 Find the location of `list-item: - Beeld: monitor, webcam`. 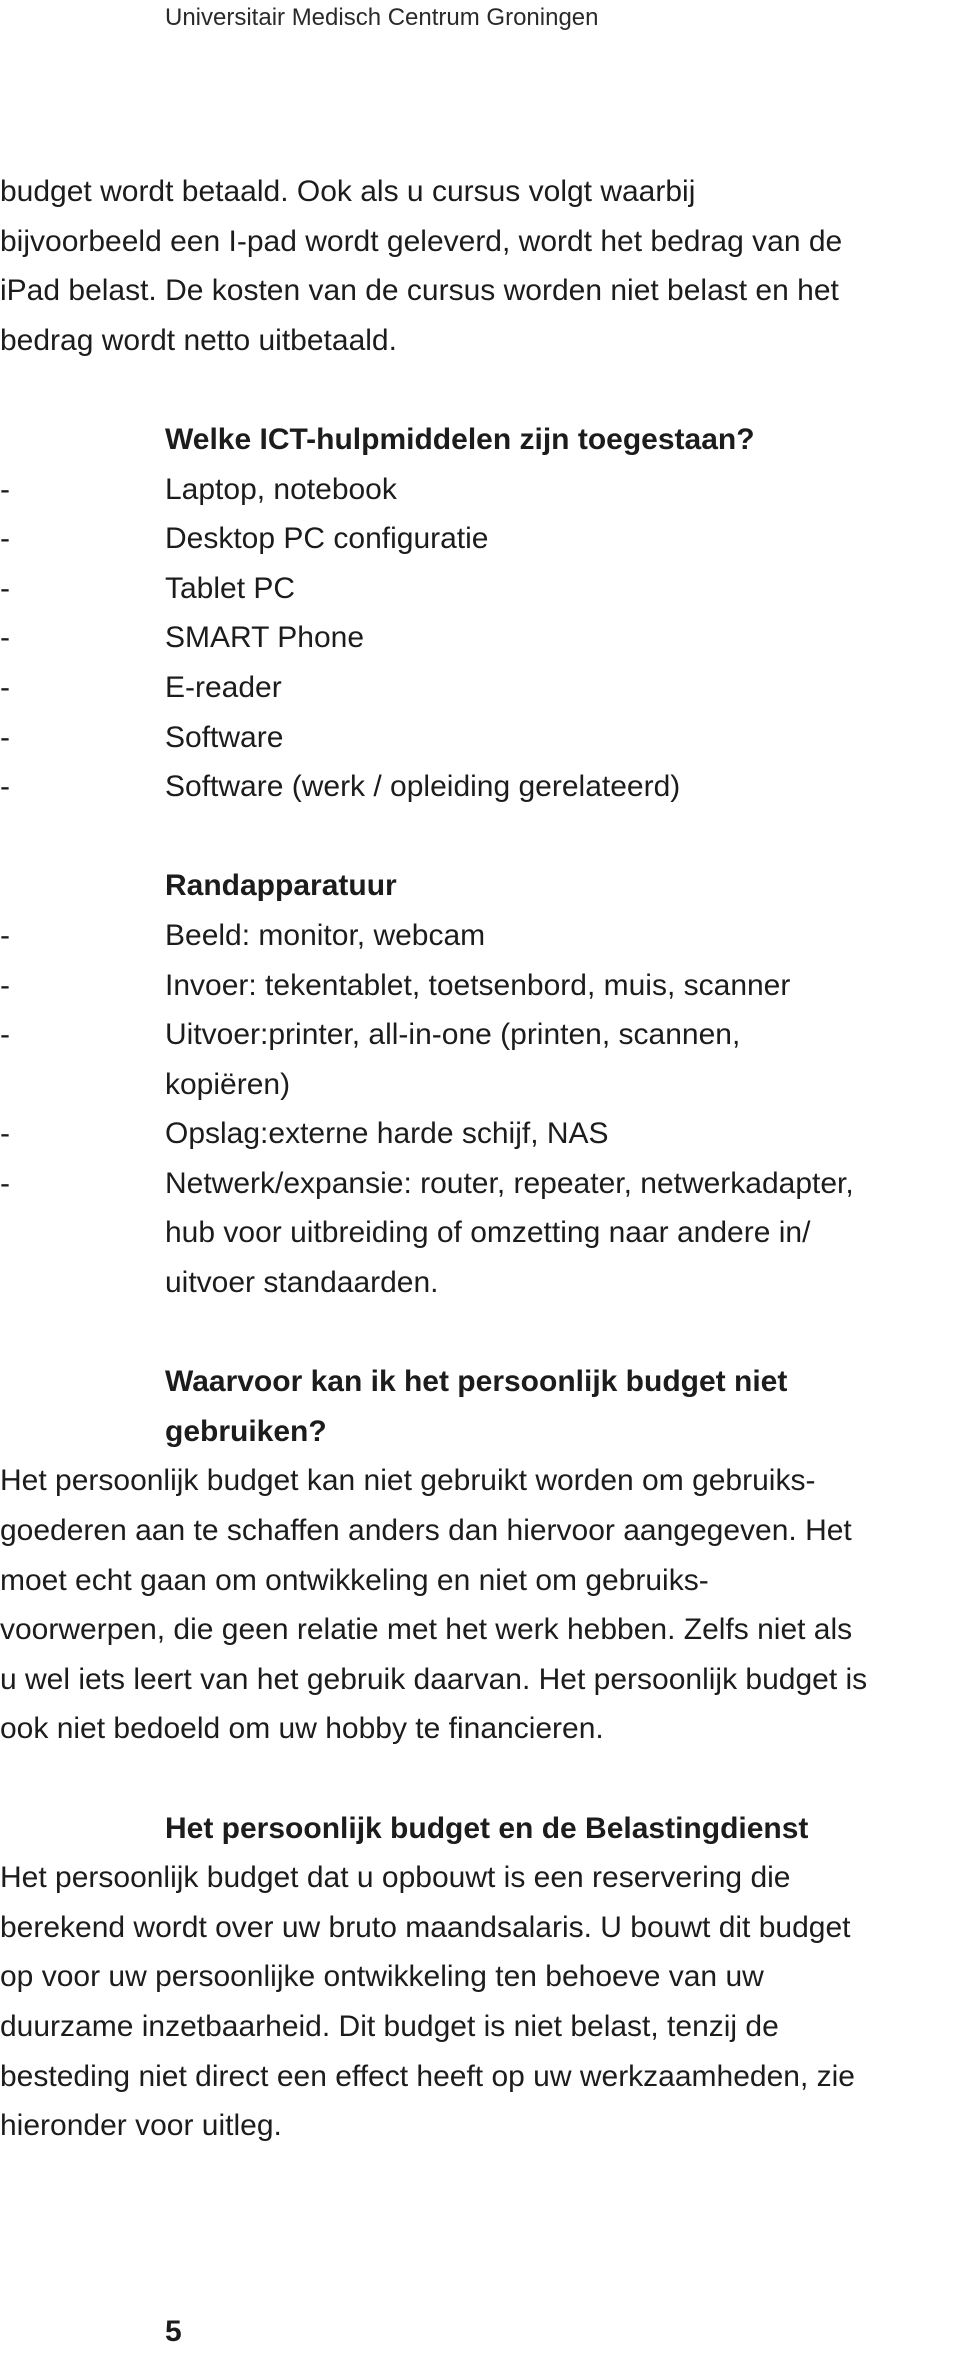

list-item: - Beeld: monitor, webcam is located at coordinates (480, 936).